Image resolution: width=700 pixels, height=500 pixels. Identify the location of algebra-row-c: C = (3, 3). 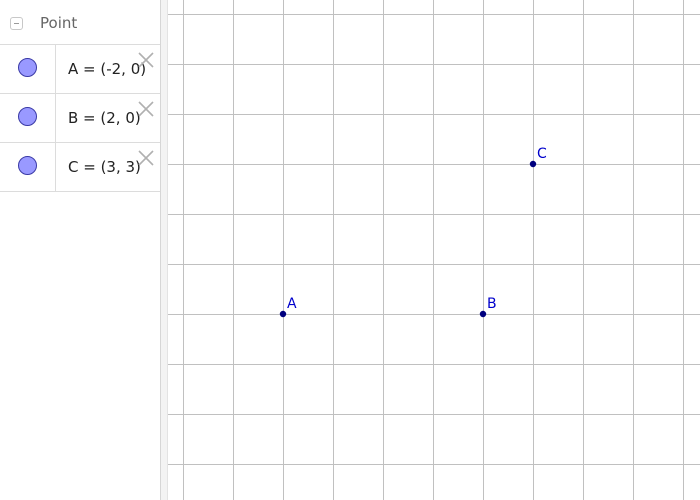
(80, 167).